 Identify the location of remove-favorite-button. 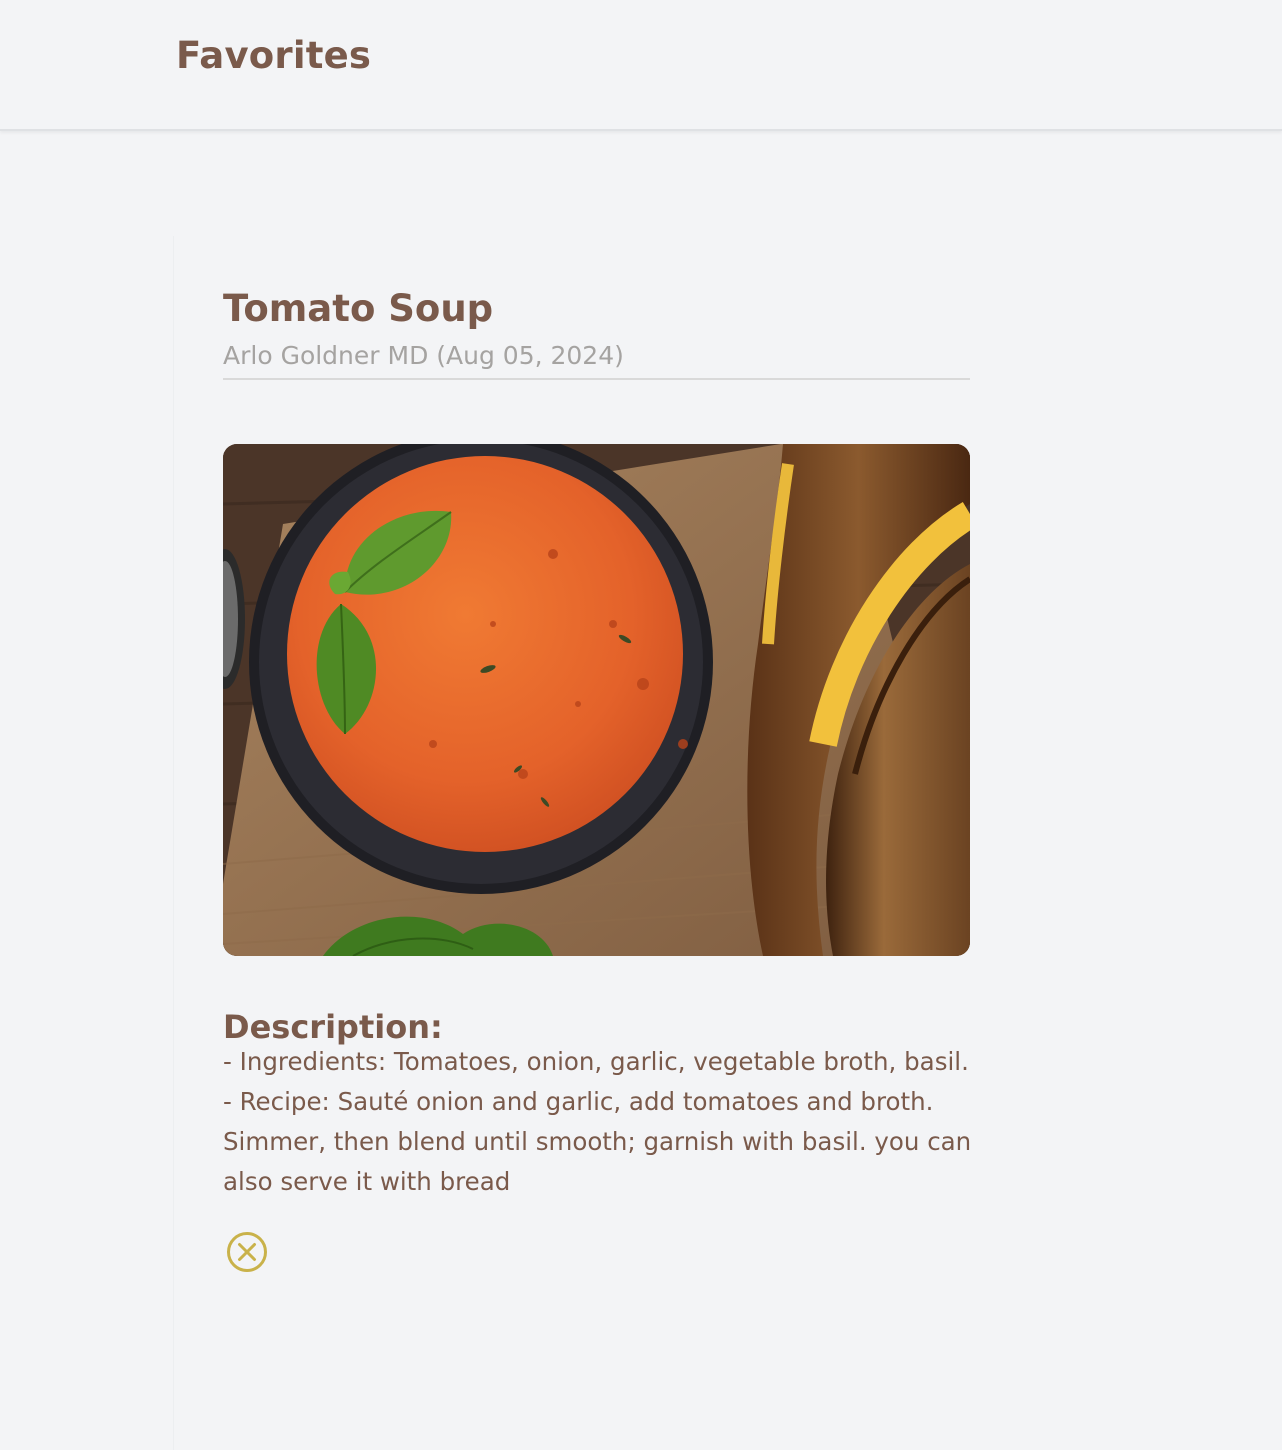
(247, 1252).